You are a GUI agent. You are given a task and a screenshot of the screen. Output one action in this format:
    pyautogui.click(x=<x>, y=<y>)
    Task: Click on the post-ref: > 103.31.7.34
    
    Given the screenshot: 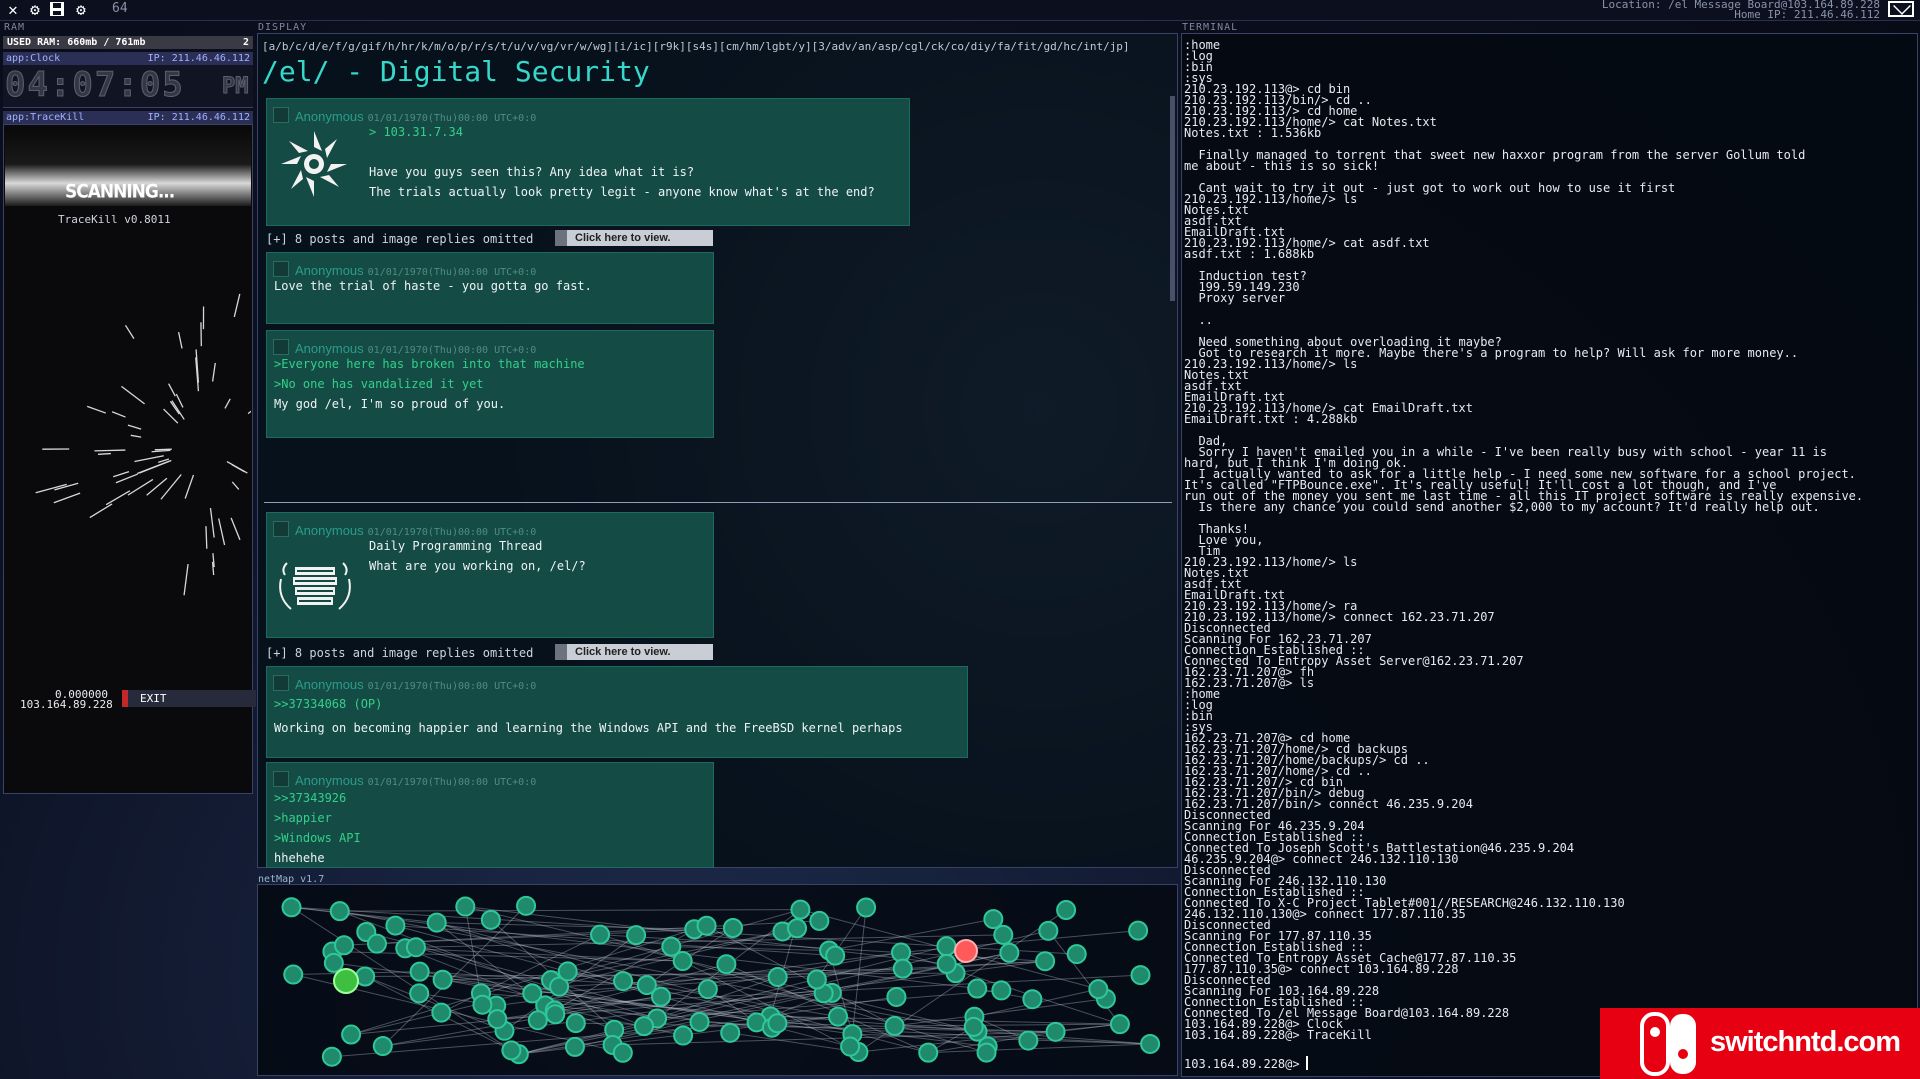 What is the action you would take?
    pyautogui.click(x=416, y=132)
    